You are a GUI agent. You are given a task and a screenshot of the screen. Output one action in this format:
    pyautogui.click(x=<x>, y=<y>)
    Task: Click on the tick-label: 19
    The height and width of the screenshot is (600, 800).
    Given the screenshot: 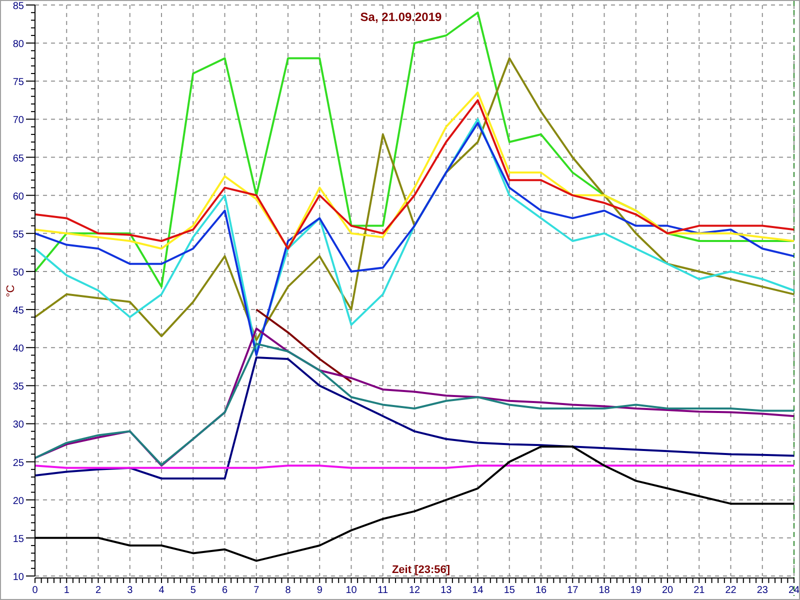 What is the action you would take?
    pyautogui.click(x=636, y=590)
    